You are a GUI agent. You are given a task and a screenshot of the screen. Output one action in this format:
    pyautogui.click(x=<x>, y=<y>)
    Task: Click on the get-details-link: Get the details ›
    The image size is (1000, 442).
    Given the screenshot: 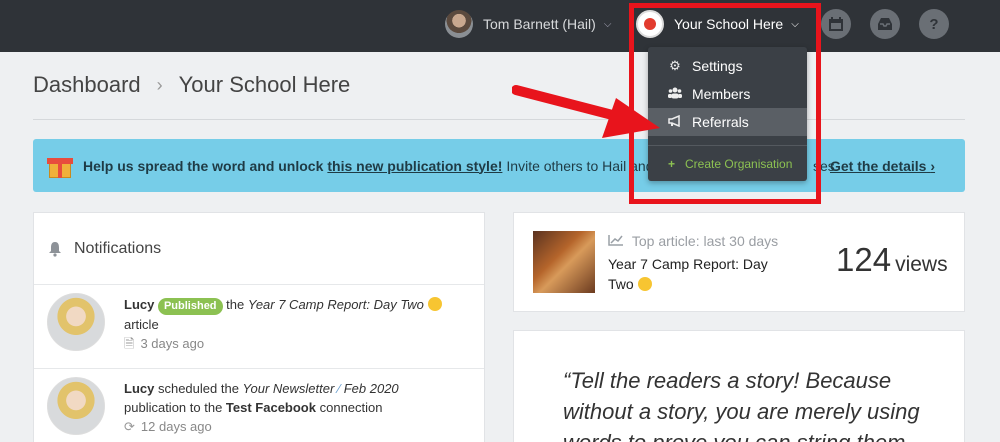 What is the action you would take?
    pyautogui.click(x=882, y=166)
    